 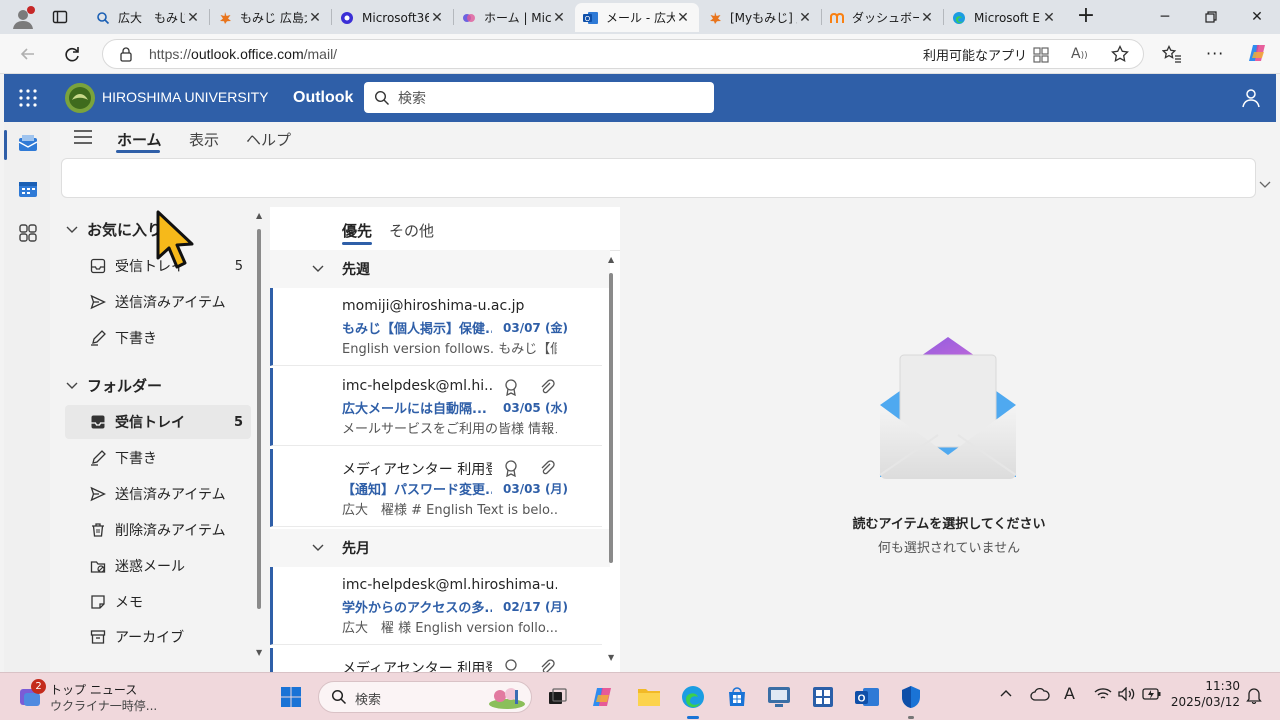 What do you see at coordinates (259, 435) in the screenshot?
I see `folder-scrollbar: ▲ ▼` at bounding box center [259, 435].